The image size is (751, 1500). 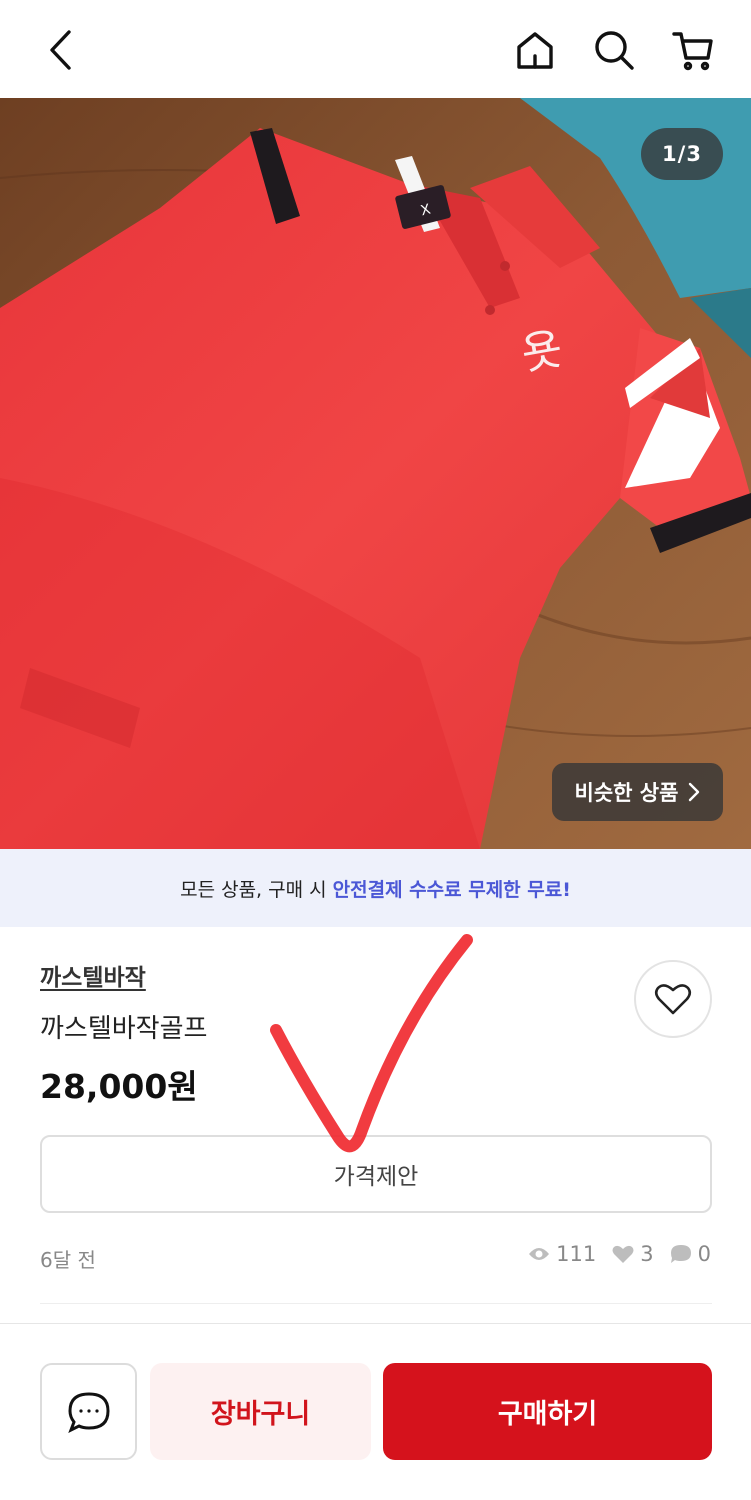 I want to click on banner-text: 모든 상품, 구매 시, so click(x=253, y=889).